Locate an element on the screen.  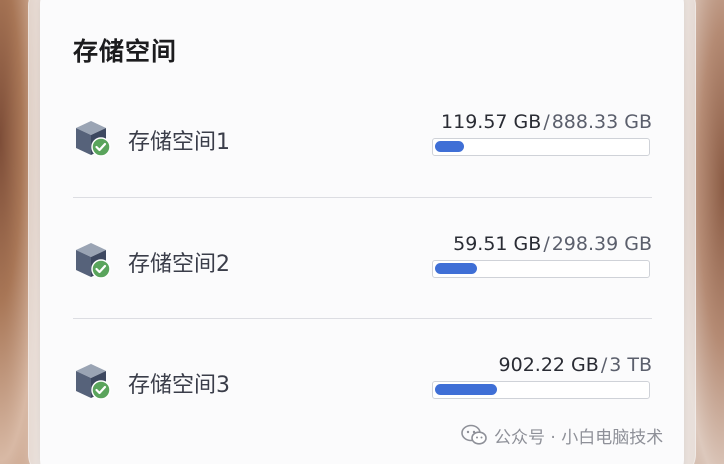
used-capacity: 119.57 GB is located at coordinates (491, 122).